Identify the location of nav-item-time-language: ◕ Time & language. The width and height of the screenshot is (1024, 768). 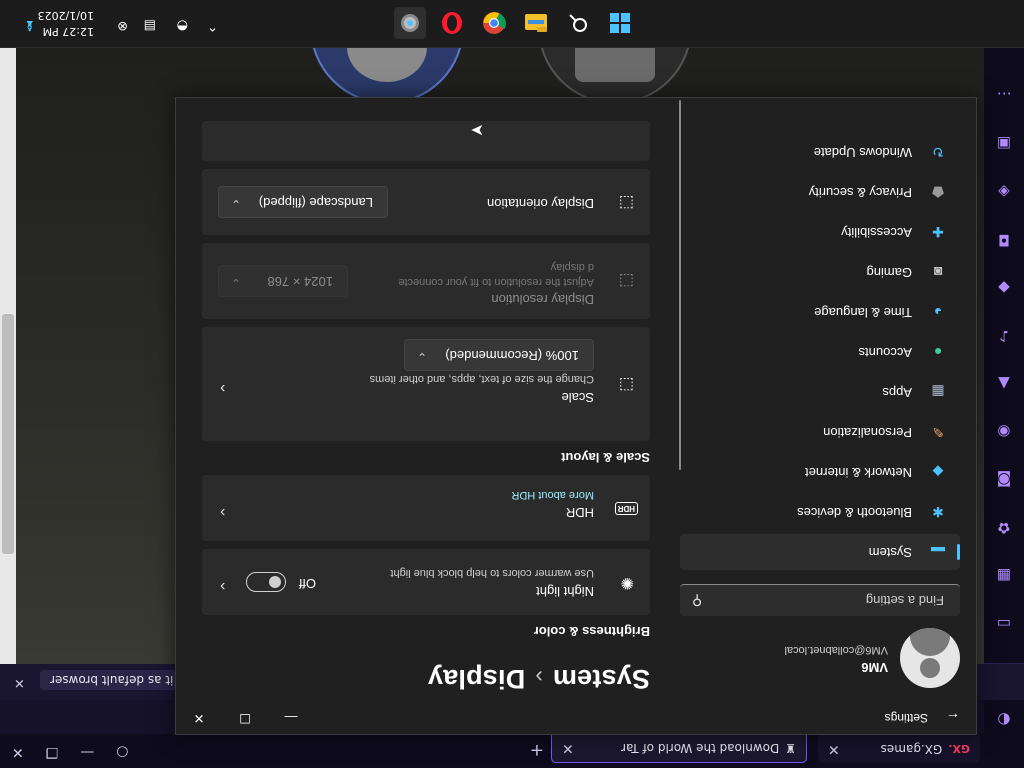
(820, 312).